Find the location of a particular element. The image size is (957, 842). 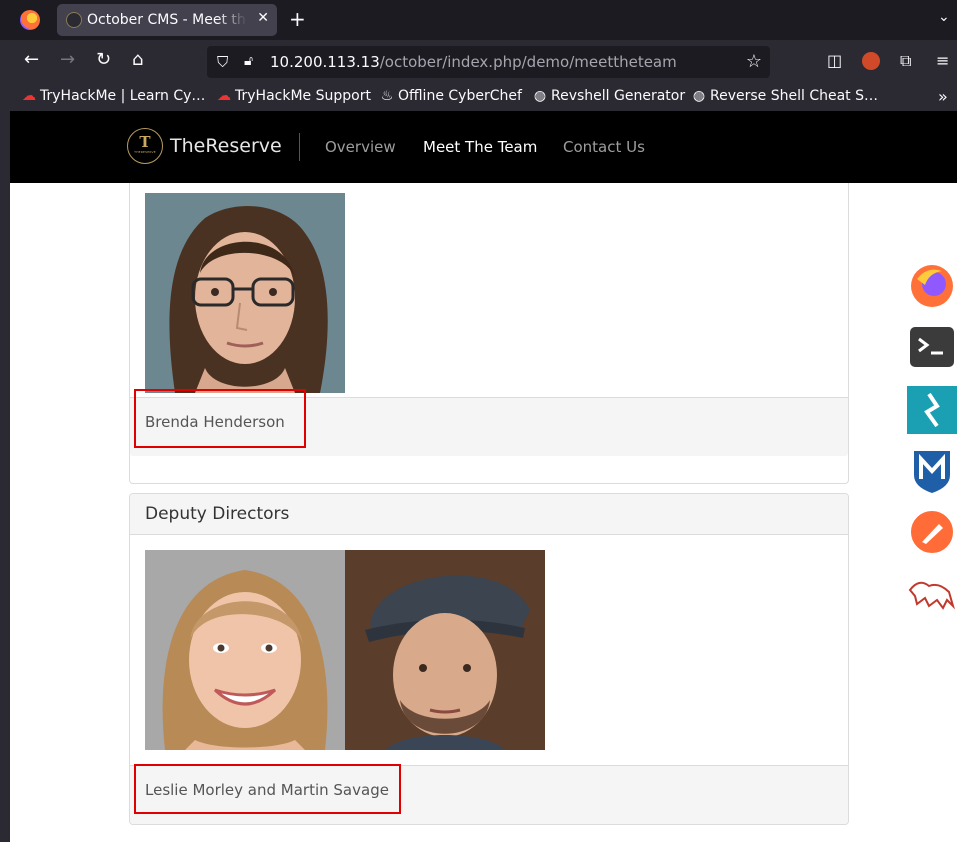

forward-icon: → is located at coordinates (67, 60).